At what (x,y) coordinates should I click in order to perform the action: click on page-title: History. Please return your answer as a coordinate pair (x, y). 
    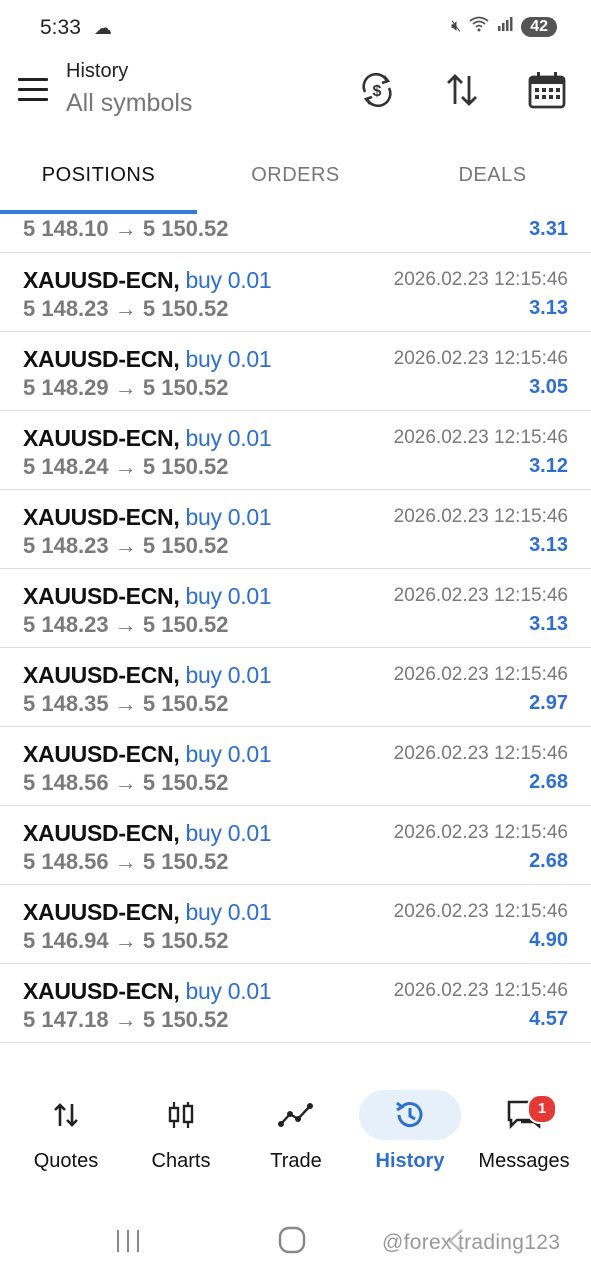
    Looking at the image, I should click on (97, 71).